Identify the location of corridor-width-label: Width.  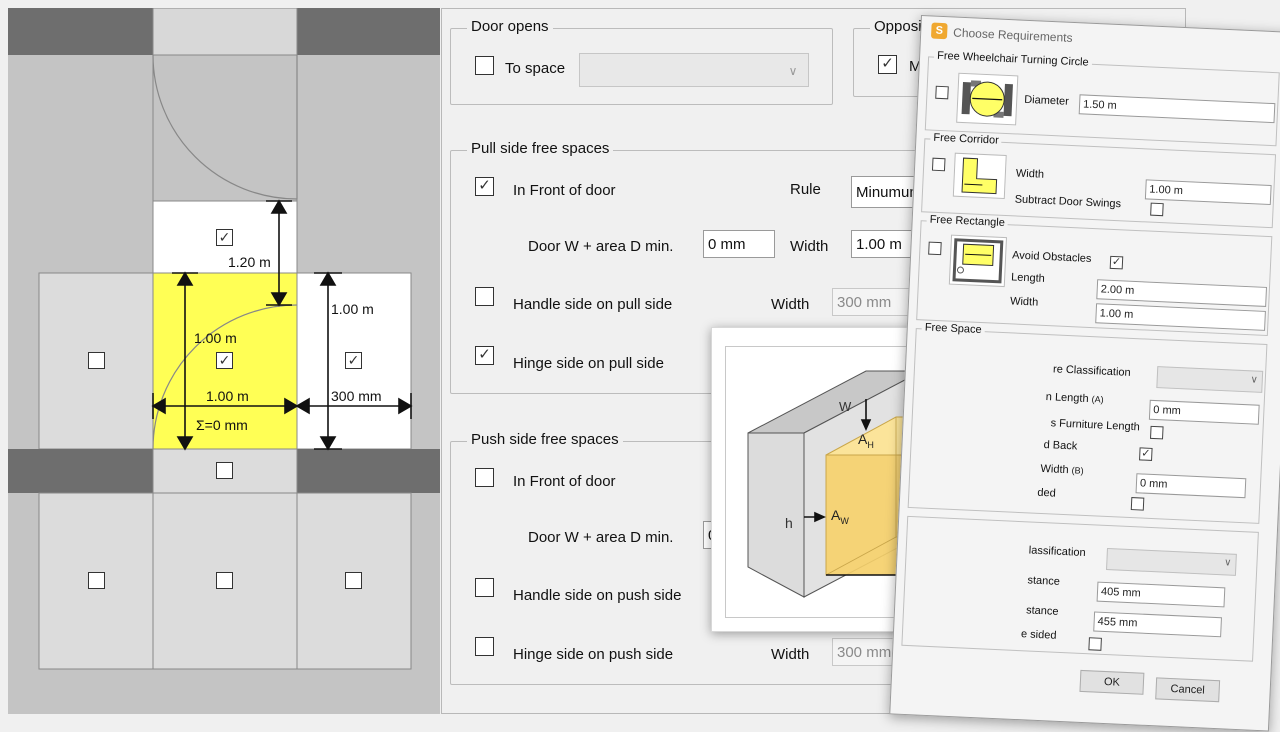
(1030, 174).